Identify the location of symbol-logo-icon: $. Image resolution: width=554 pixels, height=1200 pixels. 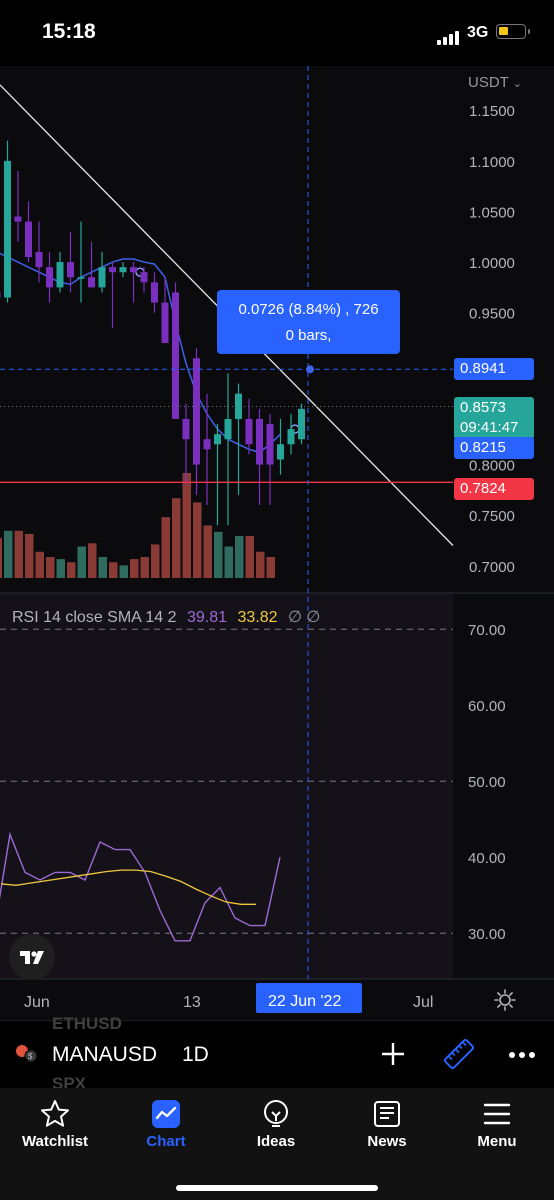
(27, 1053).